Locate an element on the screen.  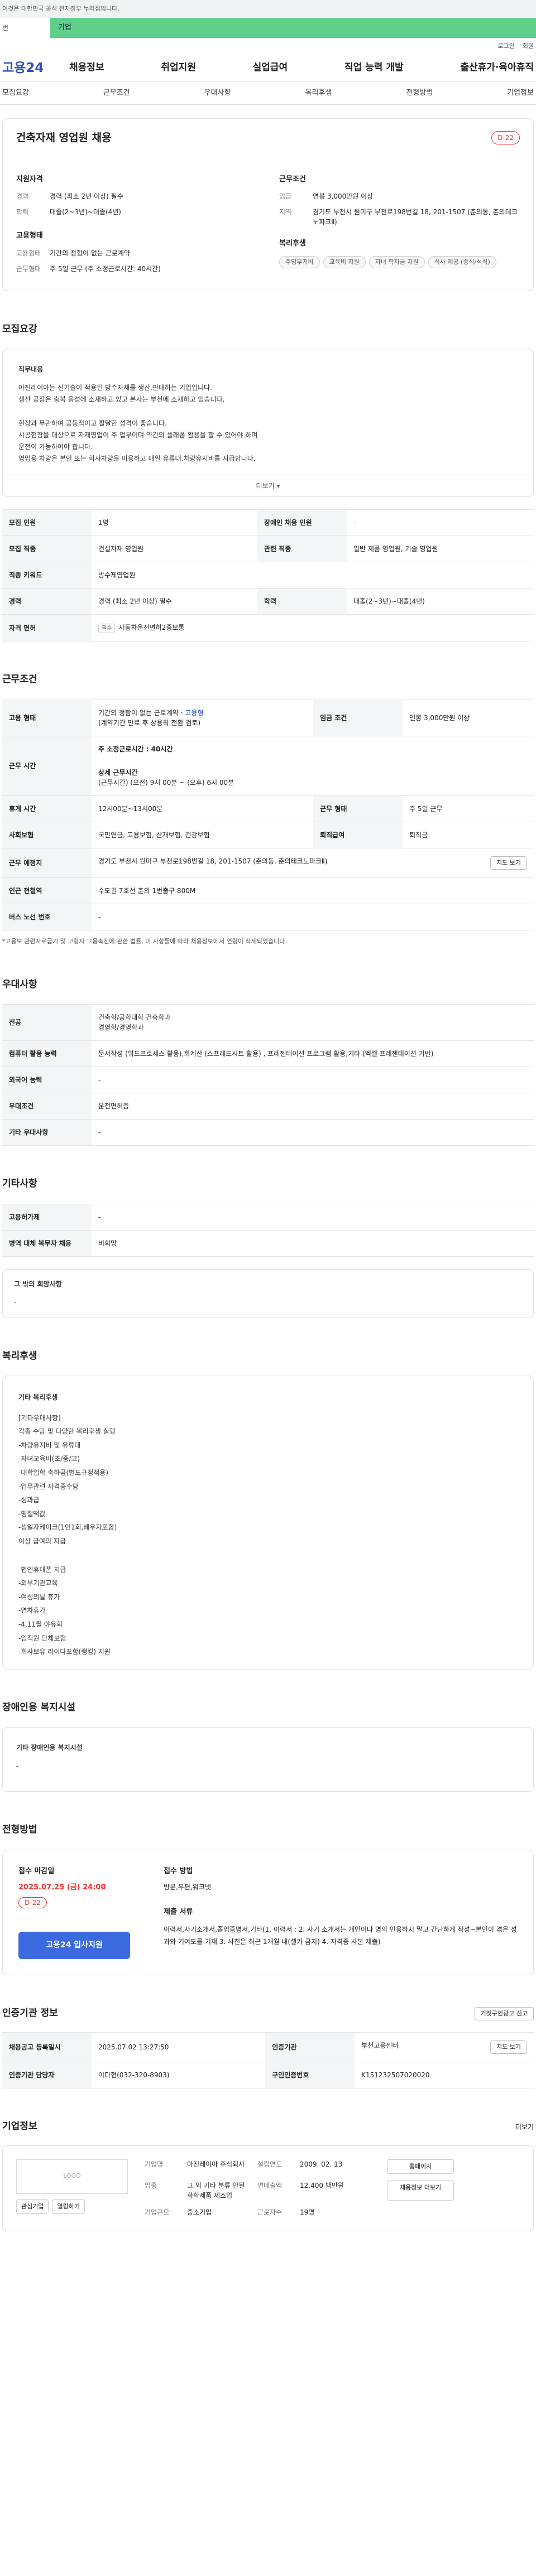
favorite-company-button: 관심기업 is located at coordinates (32, 2207).